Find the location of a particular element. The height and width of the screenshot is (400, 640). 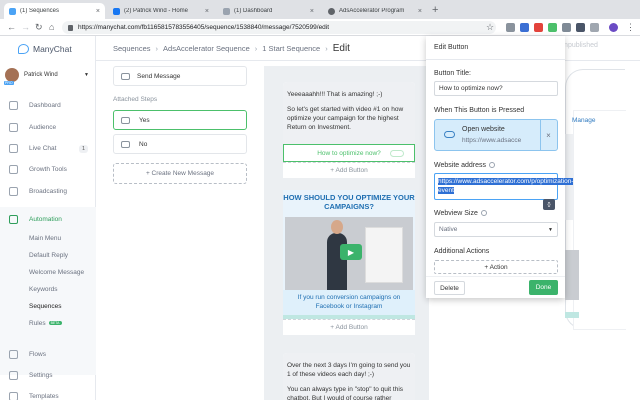

sidebar-item-flows: Flows is located at coordinates (48, 354).